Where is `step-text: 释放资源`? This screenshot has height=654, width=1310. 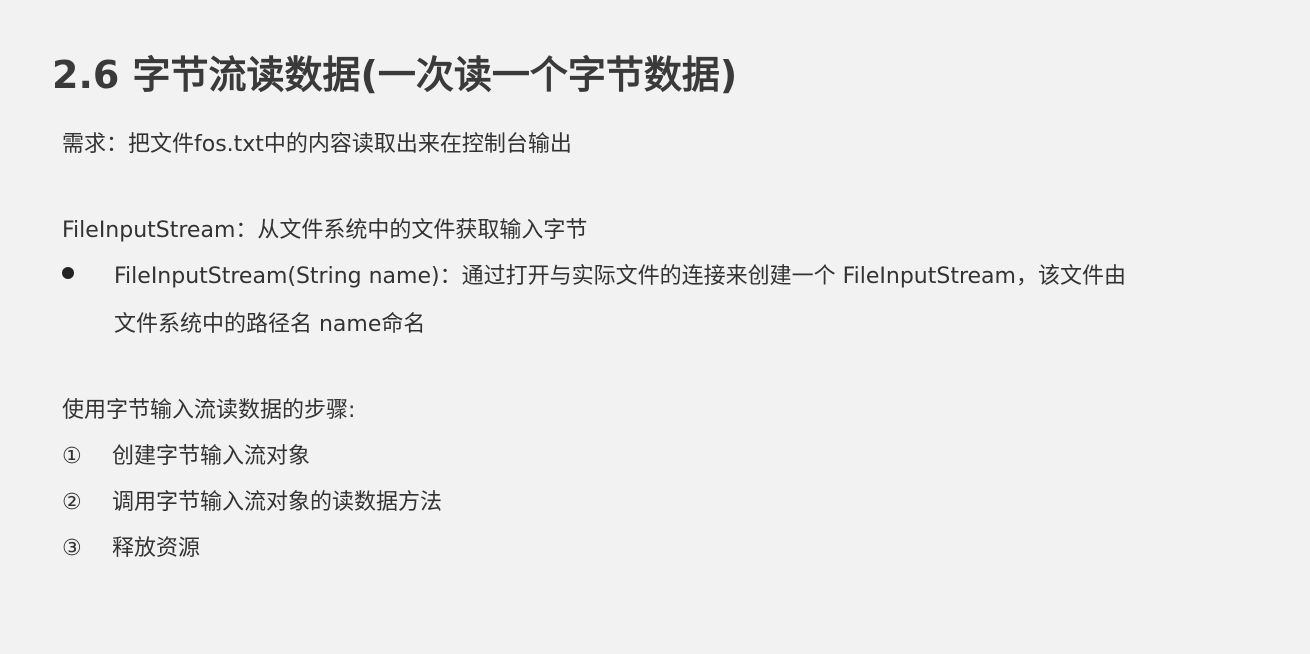
step-text: 释放资源 is located at coordinates (156, 548).